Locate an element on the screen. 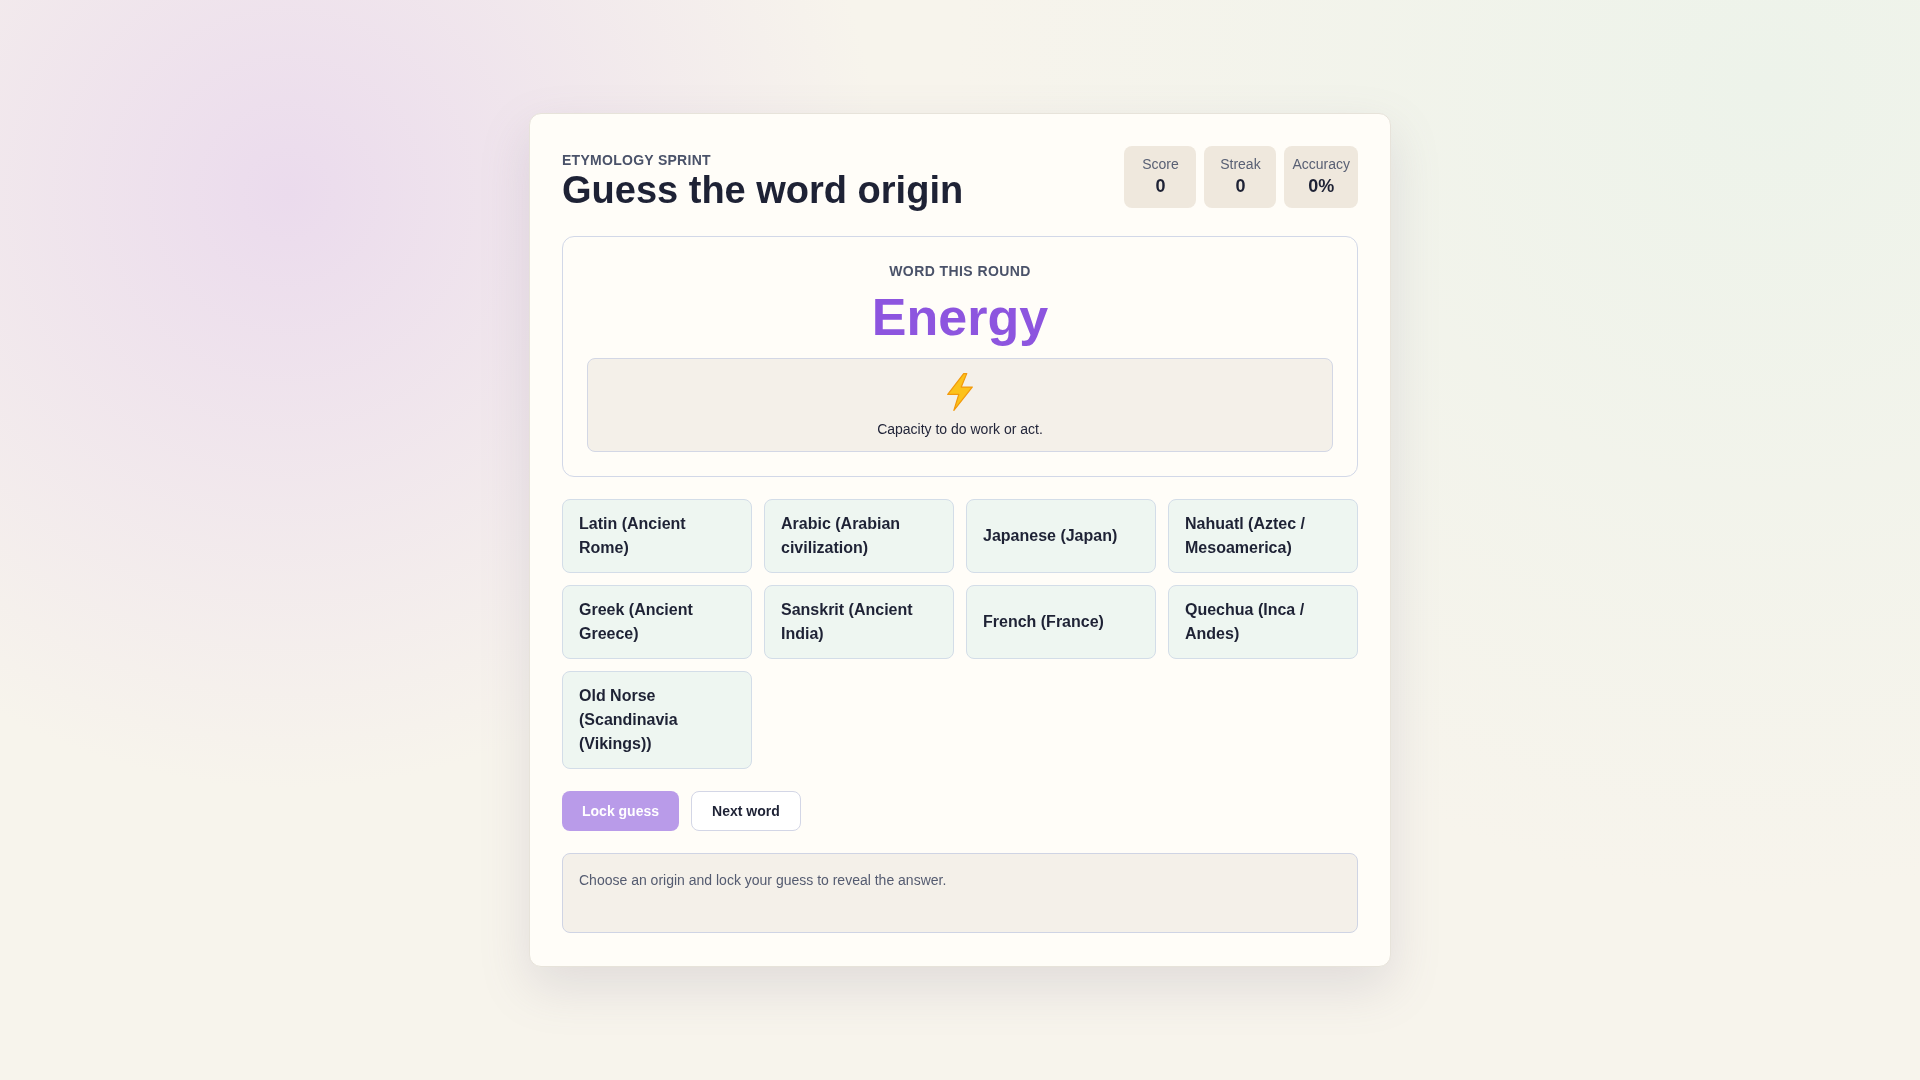 This screenshot has width=1920, height=1080. hint-text: Capacity to do work or act. is located at coordinates (960, 429).